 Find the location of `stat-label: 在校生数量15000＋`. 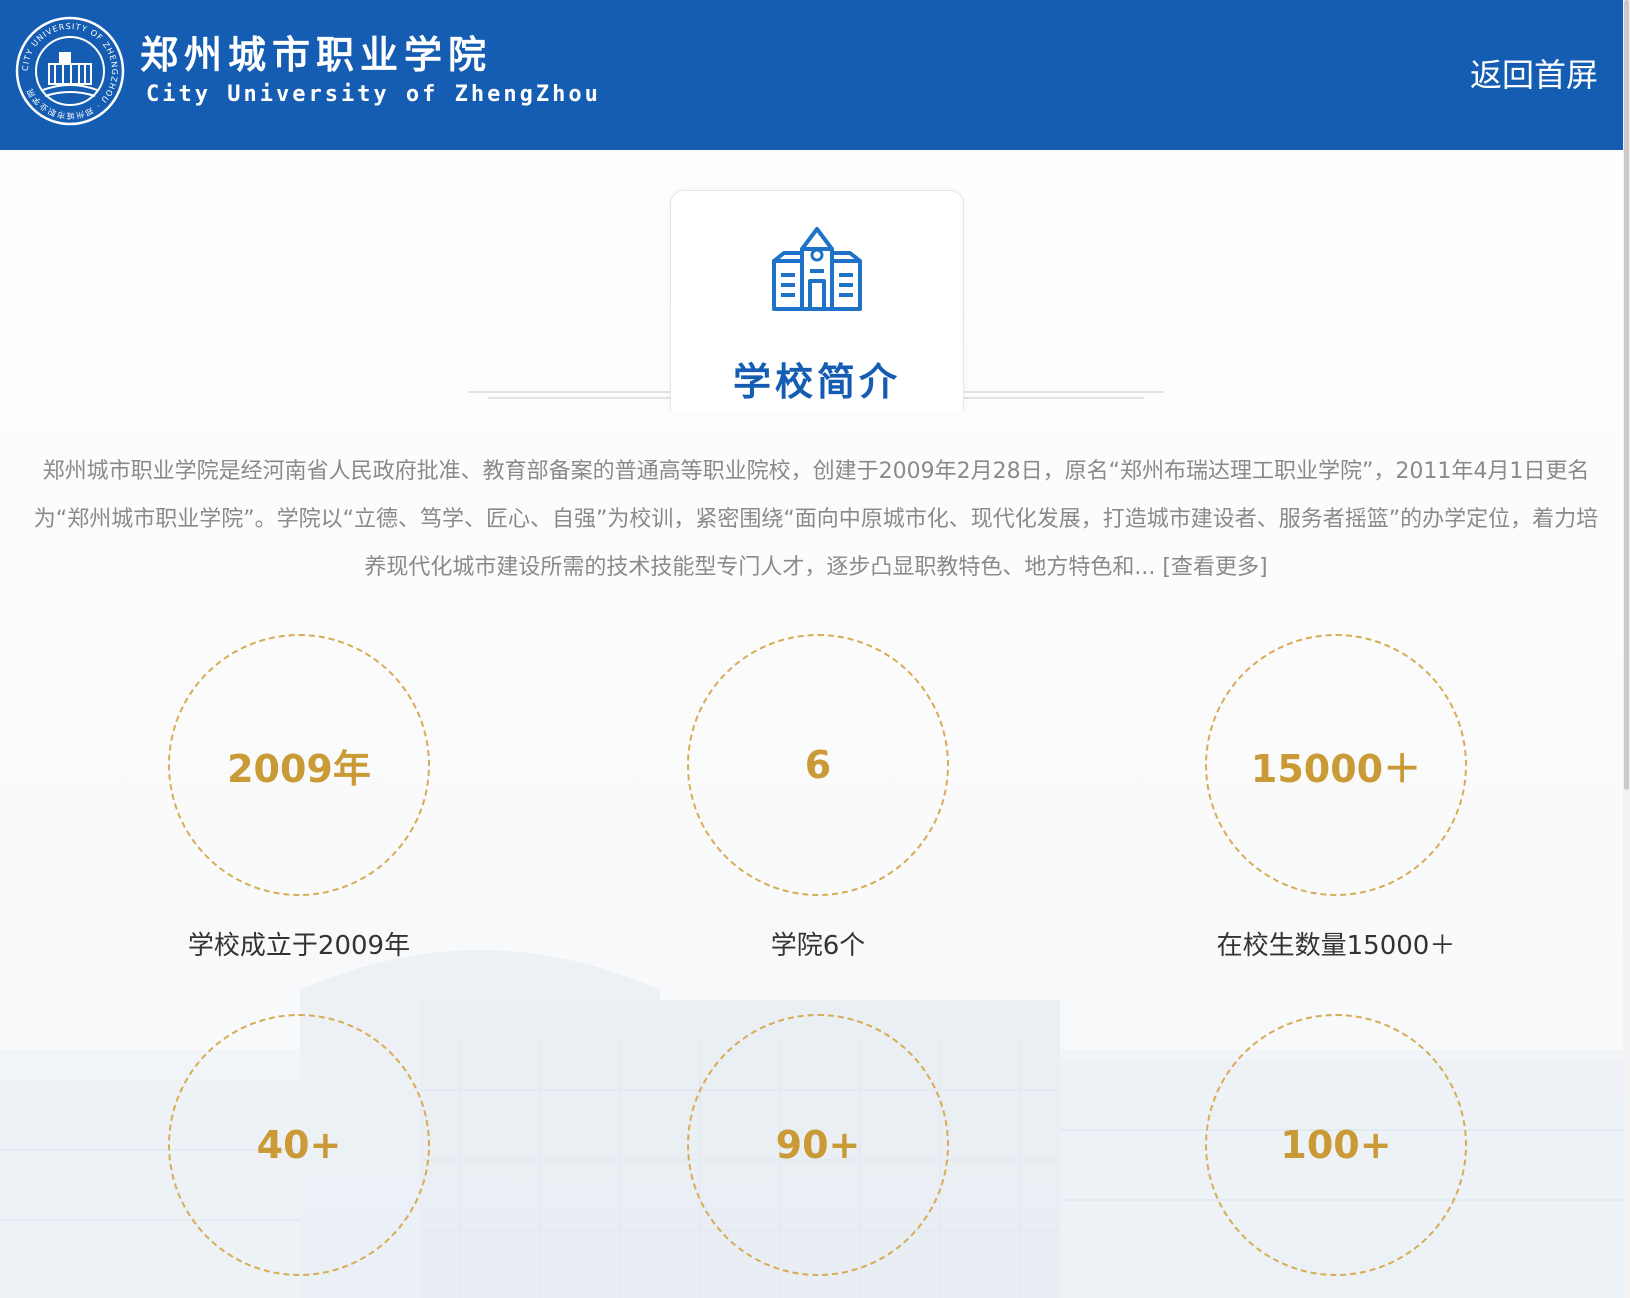

stat-label: 在校生数量15000＋ is located at coordinates (1336, 946).